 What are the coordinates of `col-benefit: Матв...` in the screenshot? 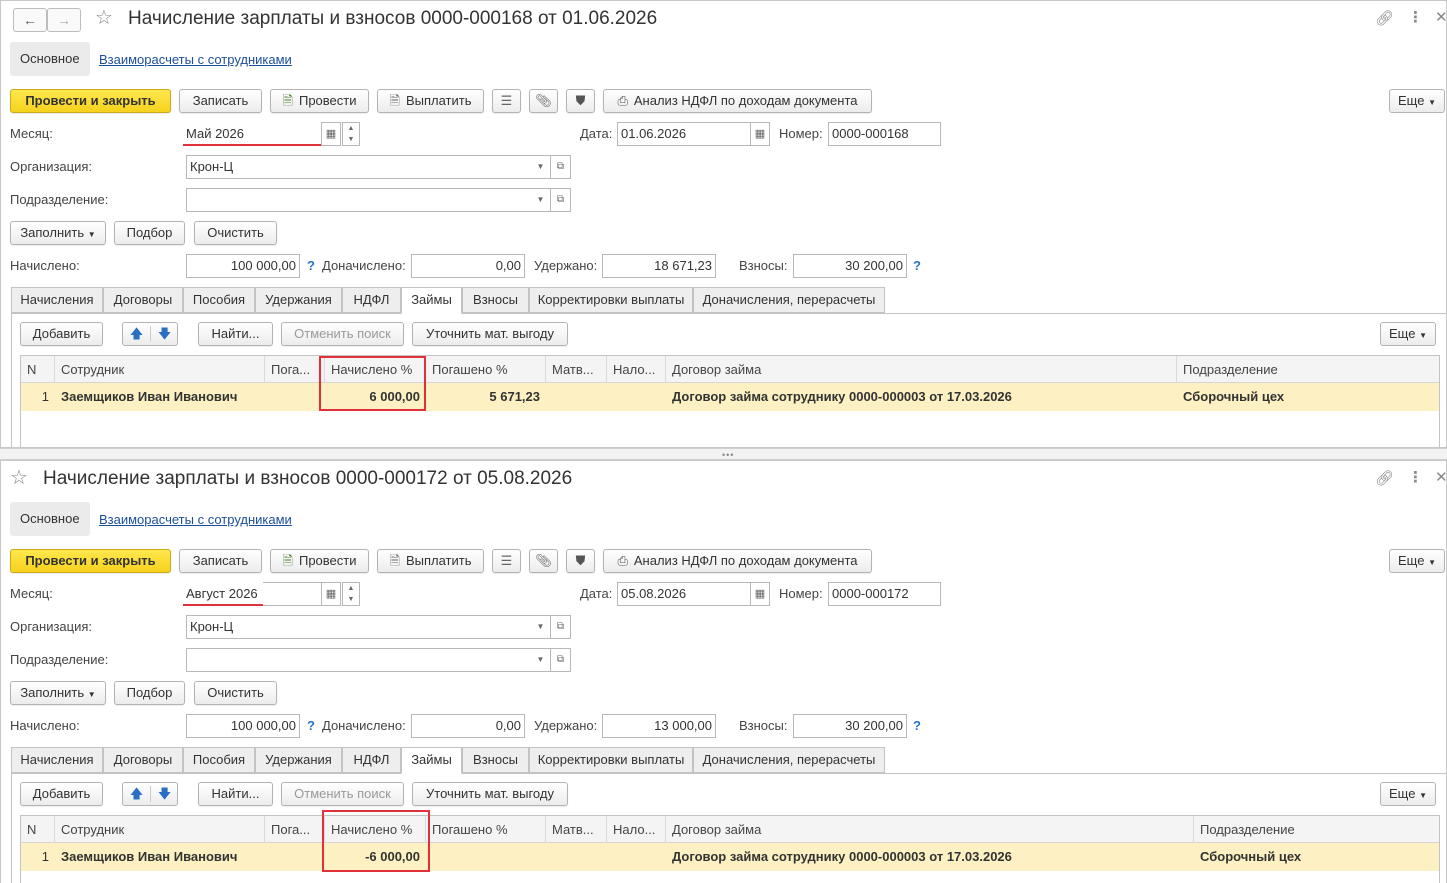 It's located at (576, 369).